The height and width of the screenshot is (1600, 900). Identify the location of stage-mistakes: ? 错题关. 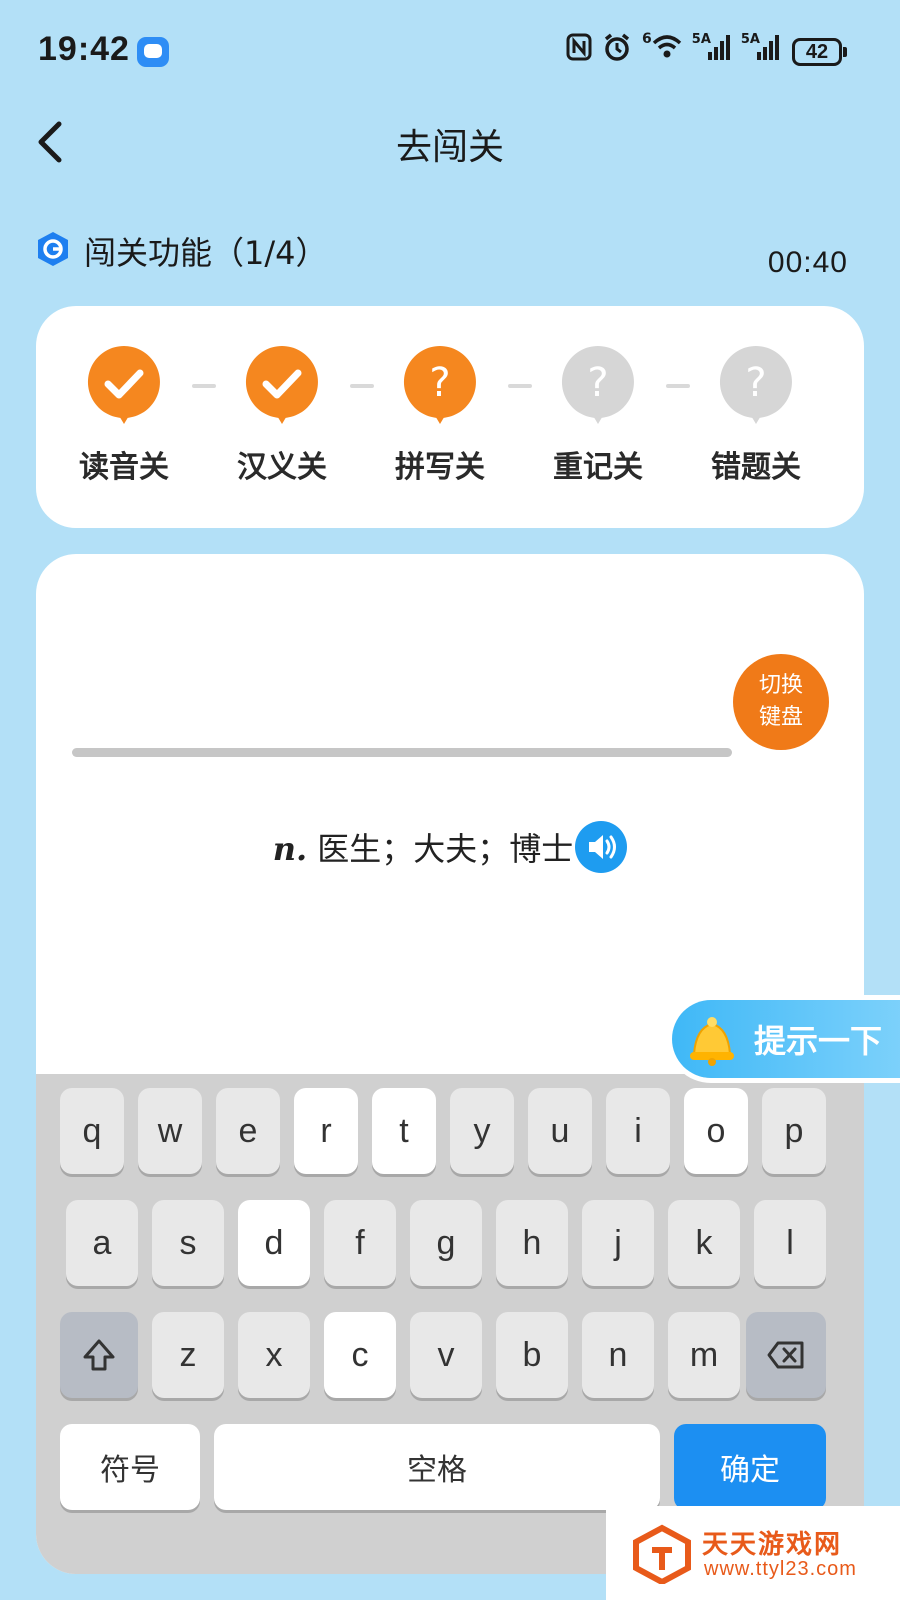
(756, 415).